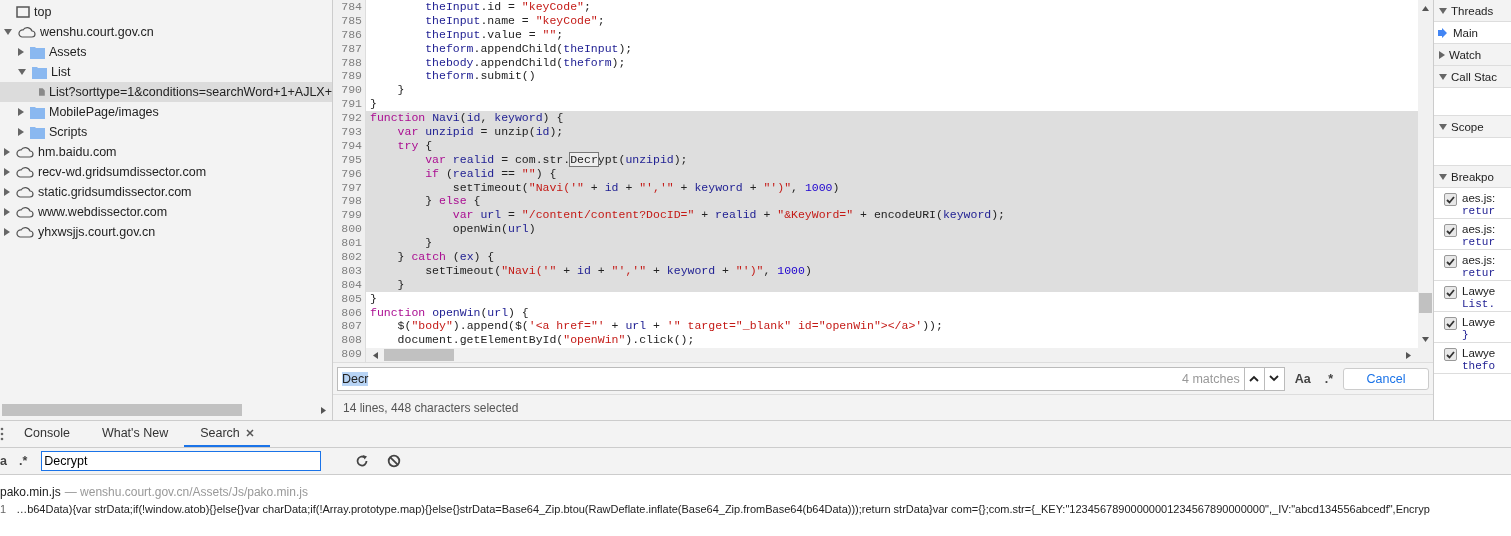 The width and height of the screenshot is (1511, 536). What do you see at coordinates (529, 48) in the screenshot?
I see `code-line: theform.appendChild(theInput);` at bounding box center [529, 48].